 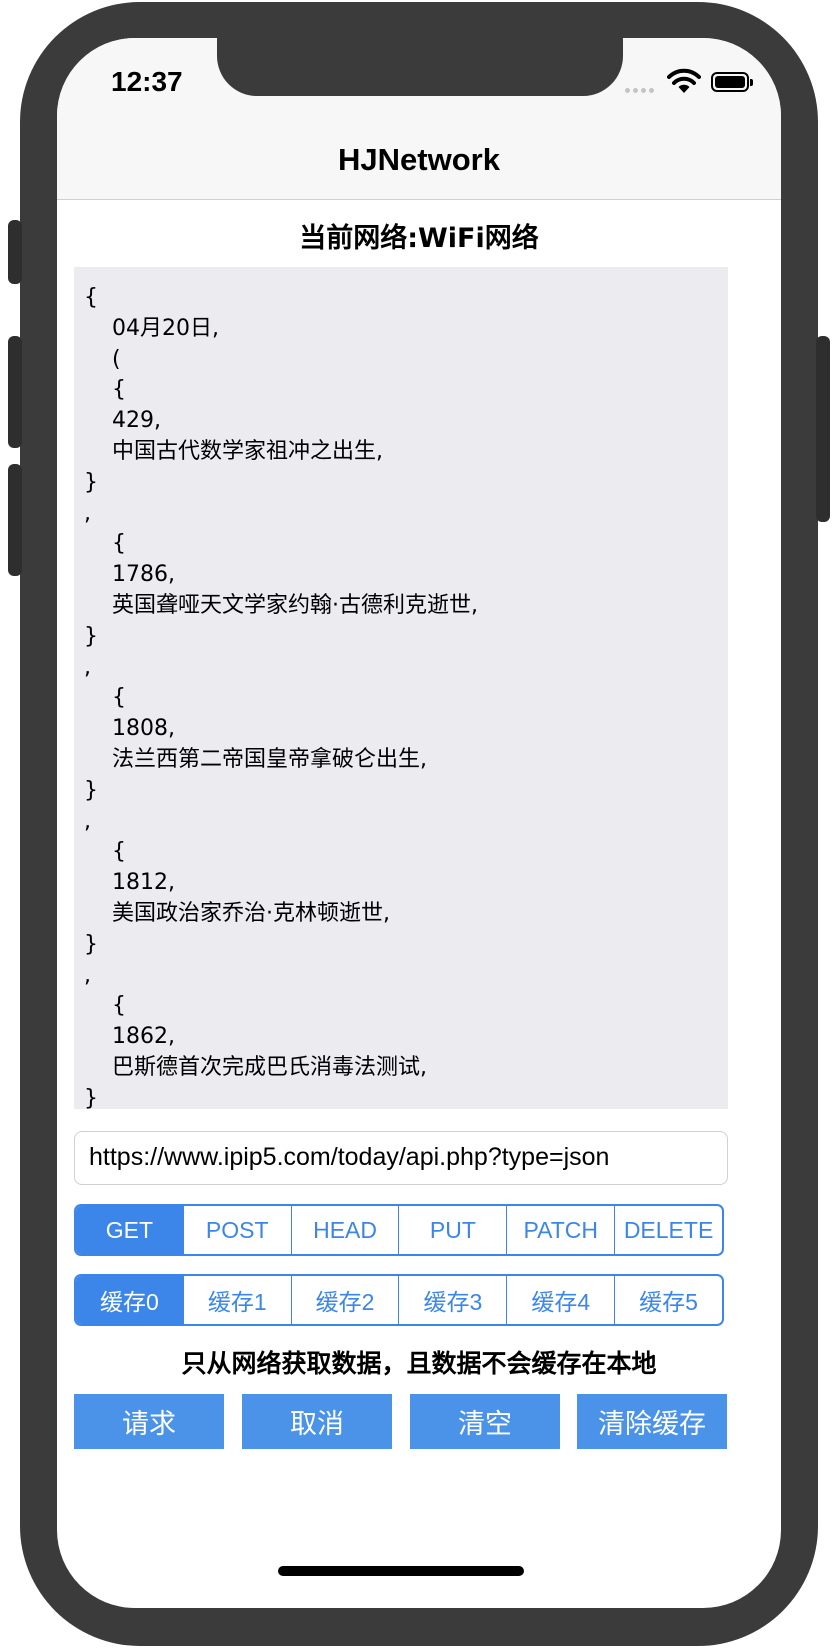 I want to click on mute-switch, so click(x=15, y=252).